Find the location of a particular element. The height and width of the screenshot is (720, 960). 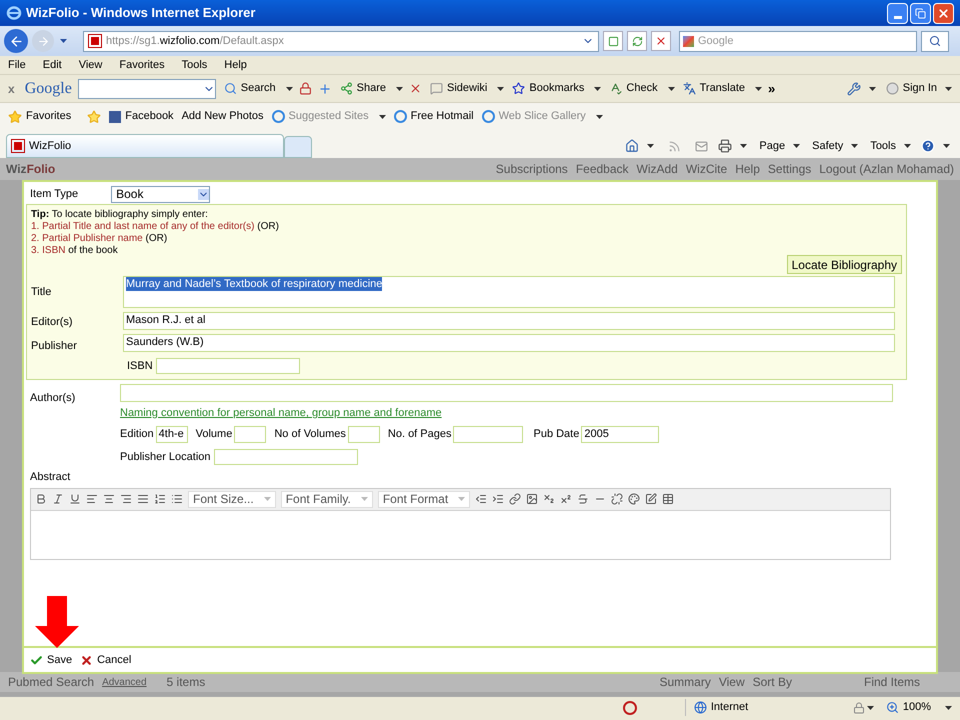

blocked-icon is located at coordinates (415, 88).